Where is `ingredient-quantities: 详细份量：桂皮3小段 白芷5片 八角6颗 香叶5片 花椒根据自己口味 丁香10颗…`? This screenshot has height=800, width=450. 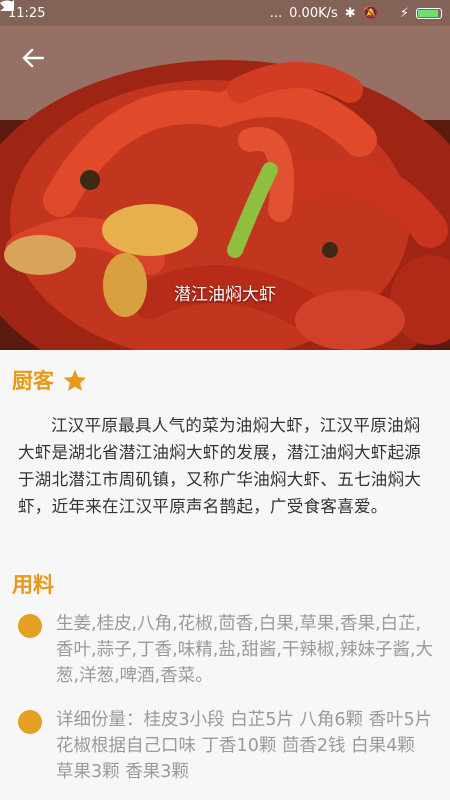
ingredient-quantities: 详细份量：桂皮3小段 白芷5片 八角6颗 香叶5片 花椒根据自己口味 丁香10颗… is located at coordinates (244, 746).